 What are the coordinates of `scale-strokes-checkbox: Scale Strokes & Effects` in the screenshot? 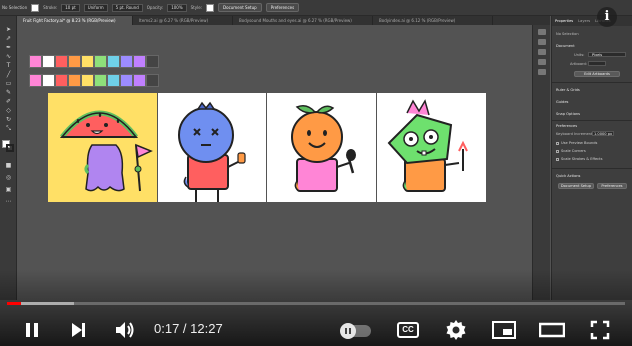 It's located at (579, 159).